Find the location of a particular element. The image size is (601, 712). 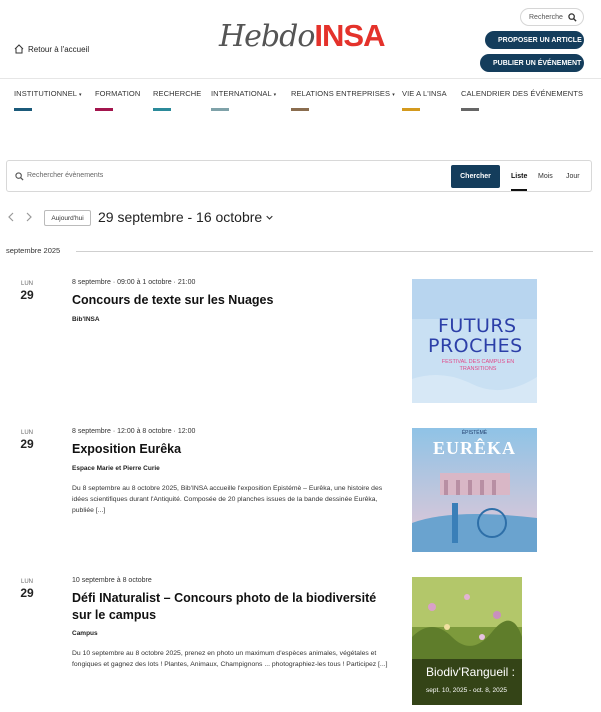

month-separator: septembre 2025 is located at coordinates (299, 252).